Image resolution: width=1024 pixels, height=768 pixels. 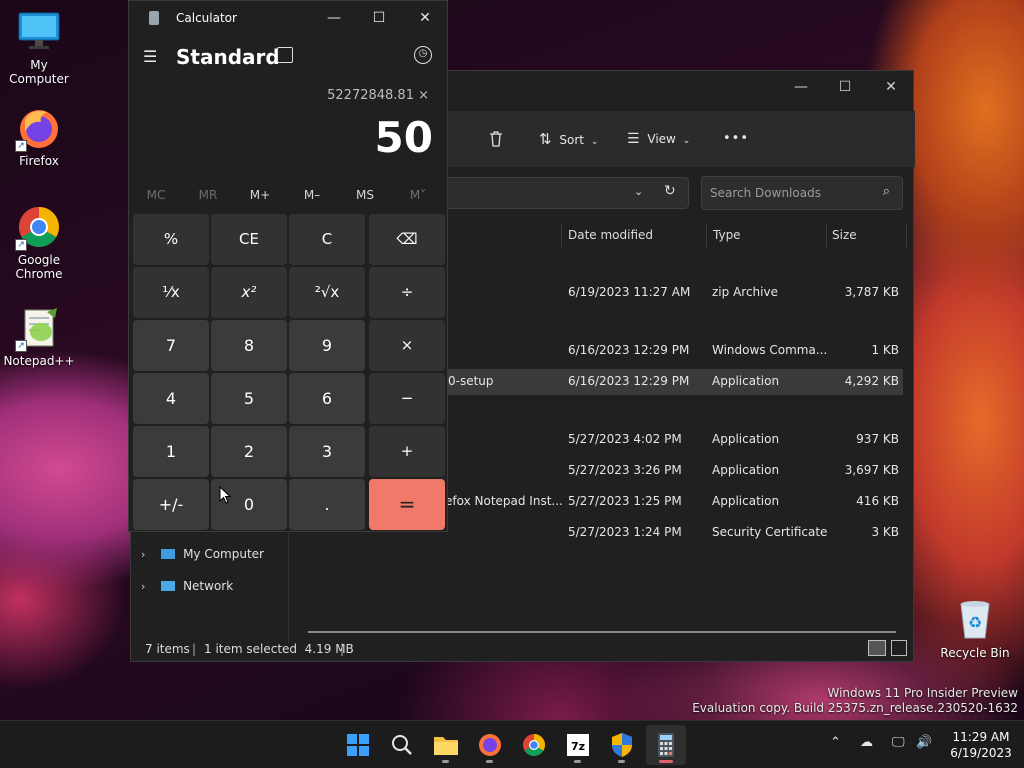 What do you see at coordinates (327, 398) in the screenshot?
I see `digit-6-button: 6` at bounding box center [327, 398].